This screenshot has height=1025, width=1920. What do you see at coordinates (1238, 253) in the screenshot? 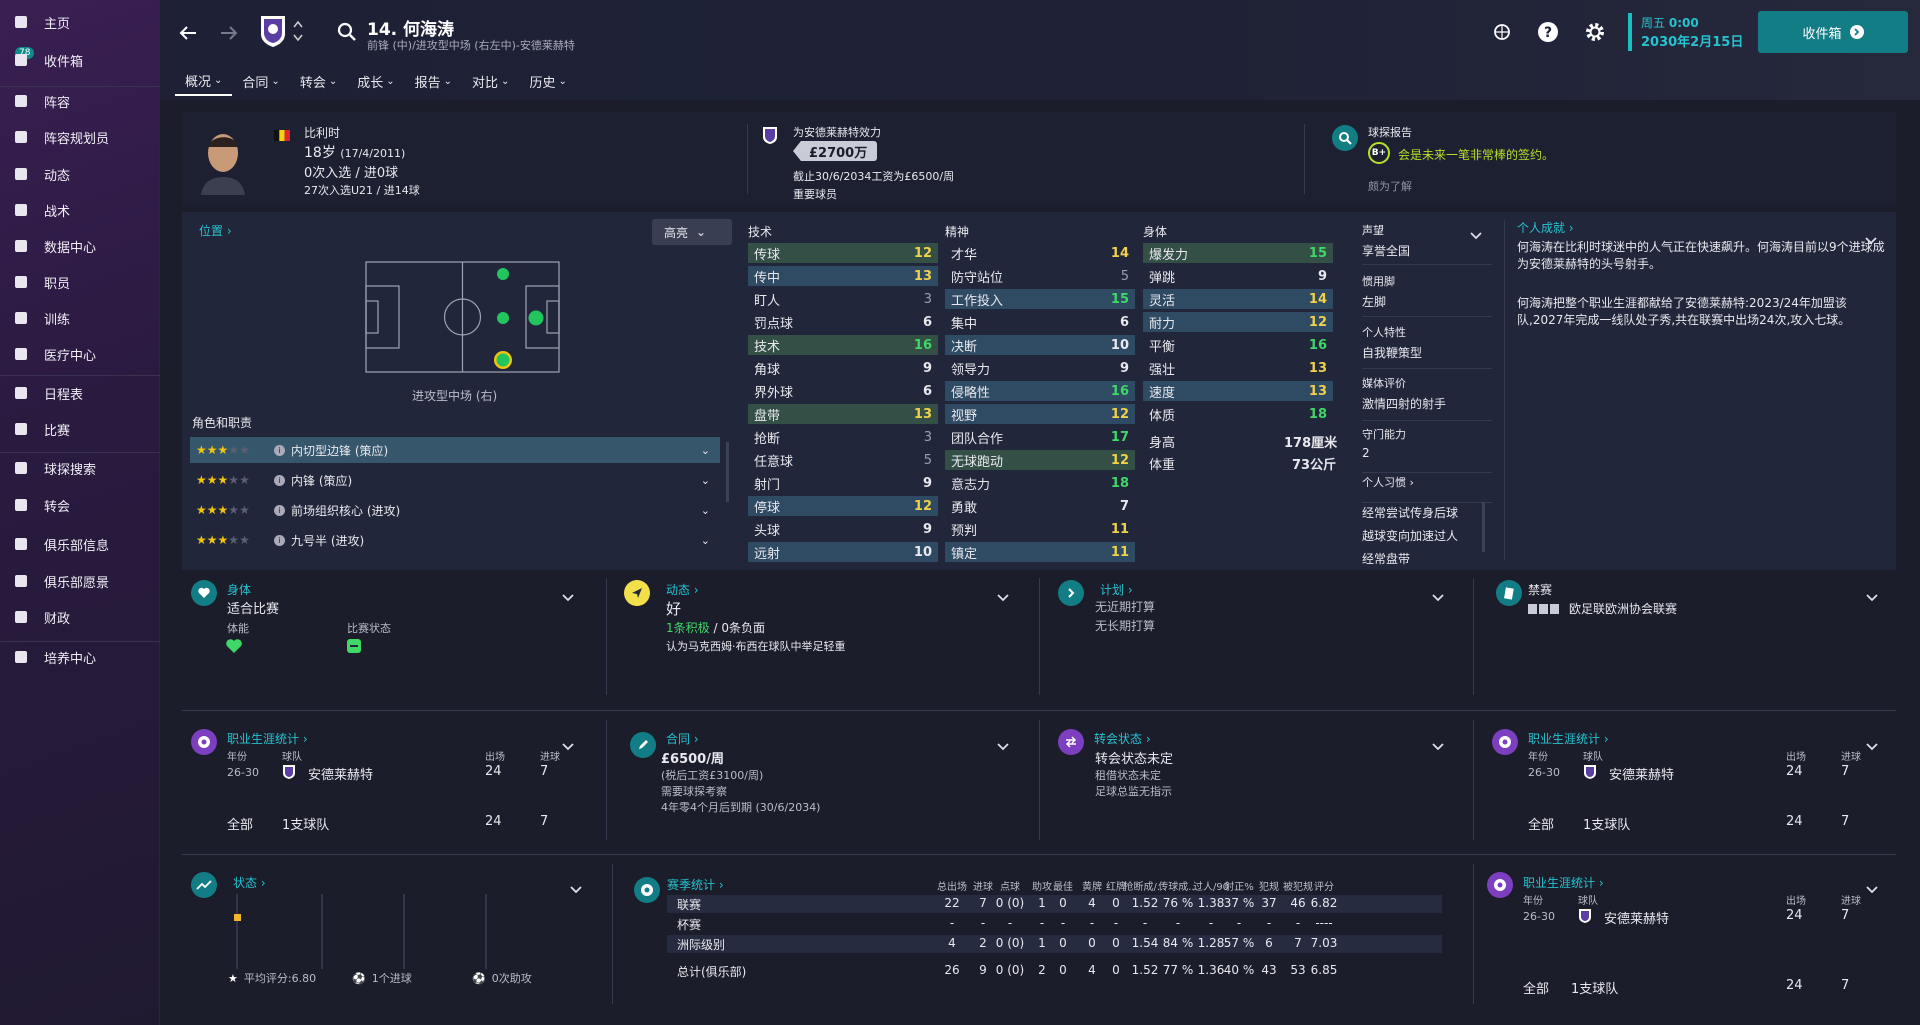
I see `attr-physical-0: 爆发力 15` at bounding box center [1238, 253].